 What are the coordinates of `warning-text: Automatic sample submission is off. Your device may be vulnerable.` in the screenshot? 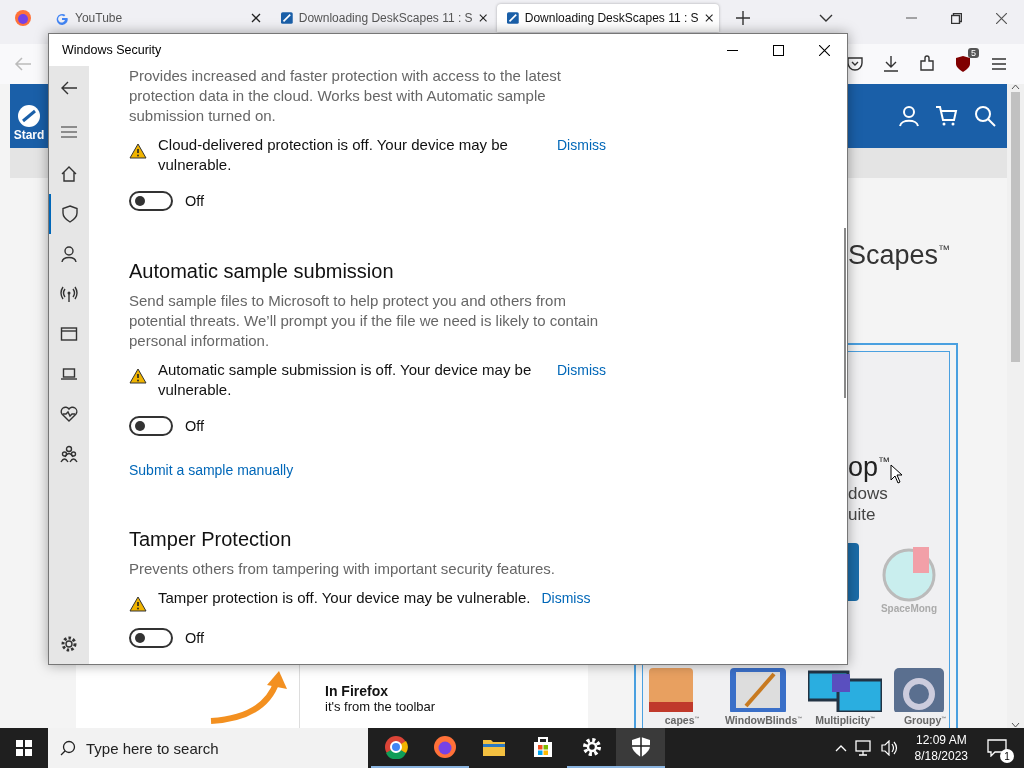 It's located at (345, 380).